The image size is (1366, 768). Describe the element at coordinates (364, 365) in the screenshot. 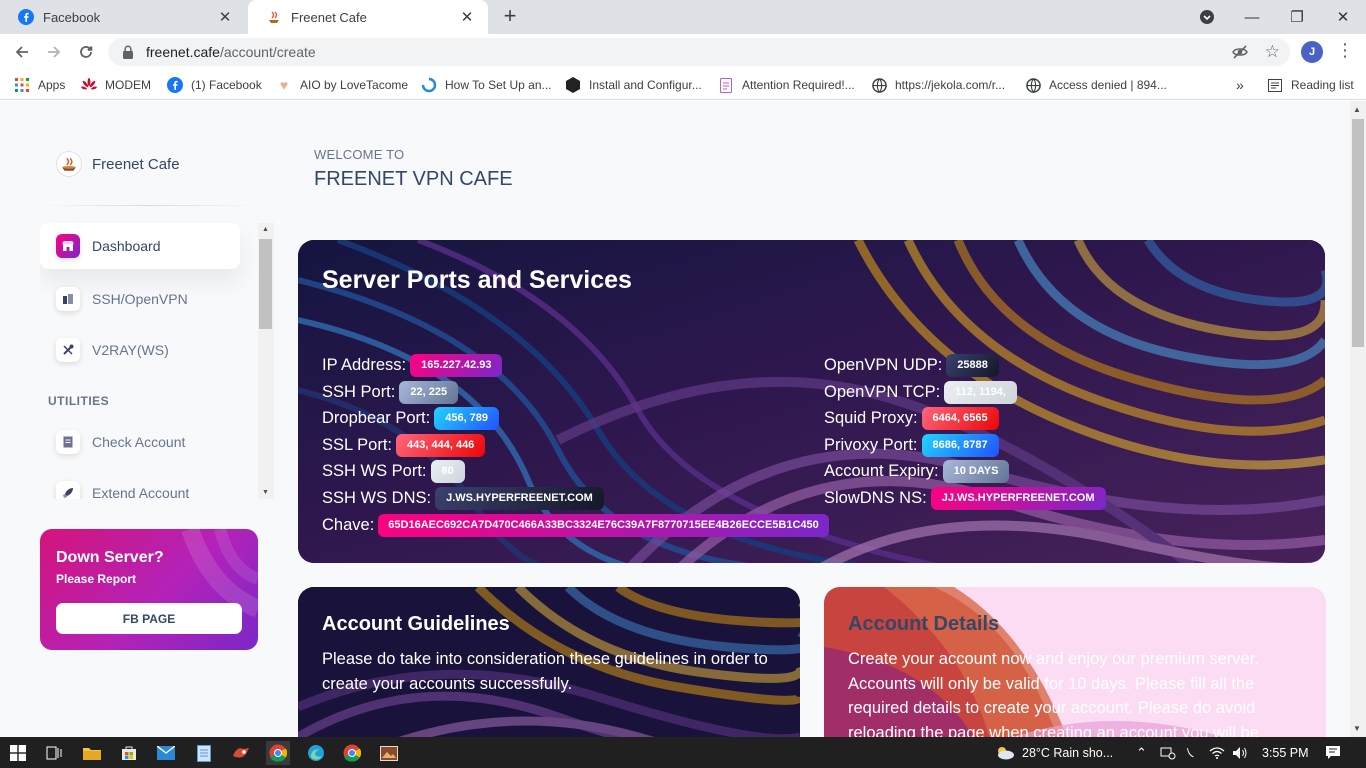

I see `ip-address-label: IP Address:` at that location.